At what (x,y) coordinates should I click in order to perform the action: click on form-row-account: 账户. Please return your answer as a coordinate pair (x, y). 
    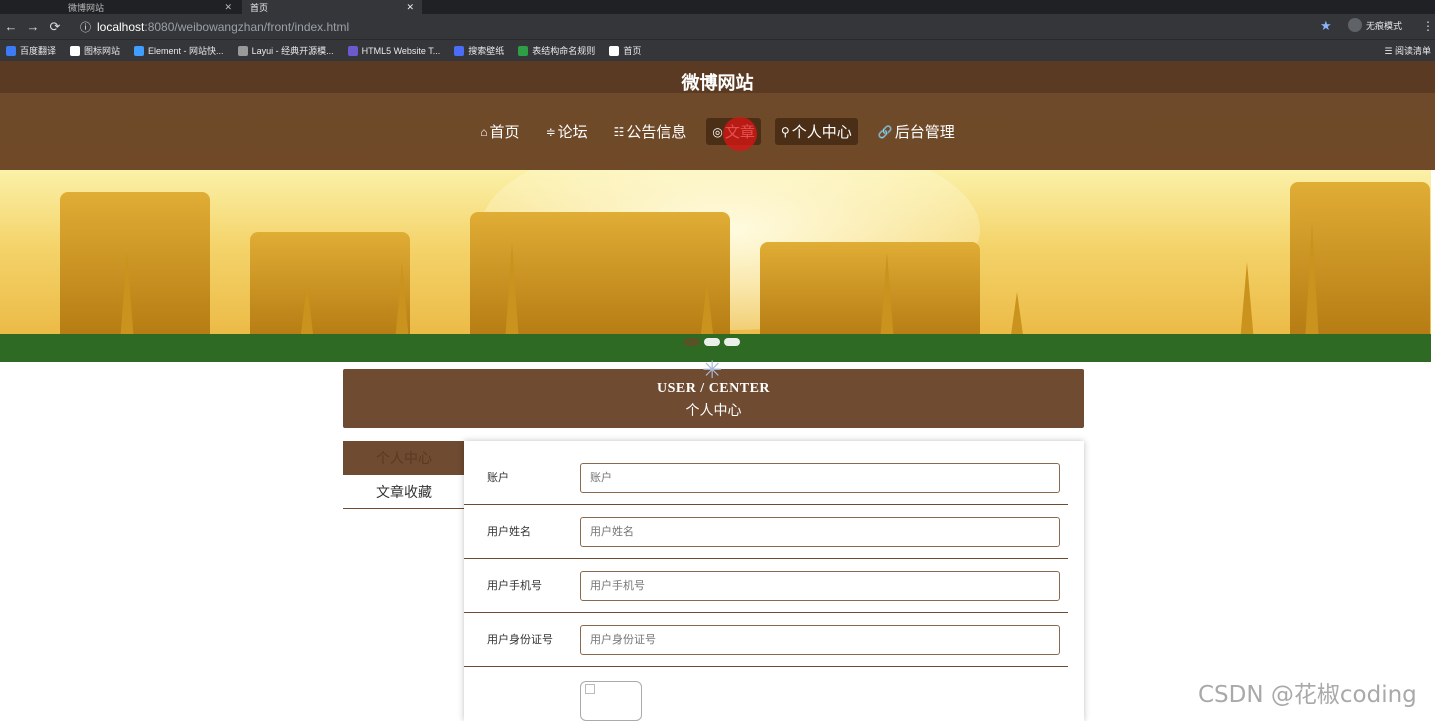
    Looking at the image, I should click on (766, 478).